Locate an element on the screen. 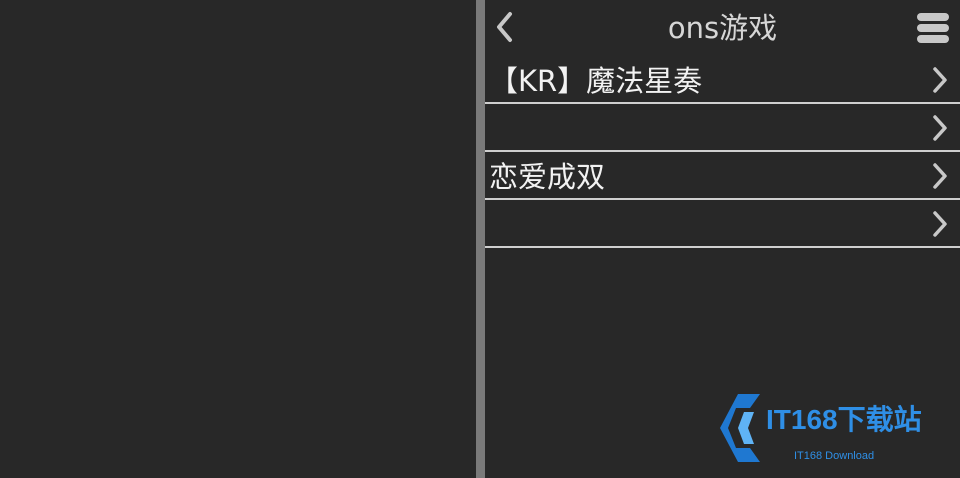 Image resolution: width=960 pixels, height=478 pixels. chevron-left-icon is located at coordinates (504, 27).